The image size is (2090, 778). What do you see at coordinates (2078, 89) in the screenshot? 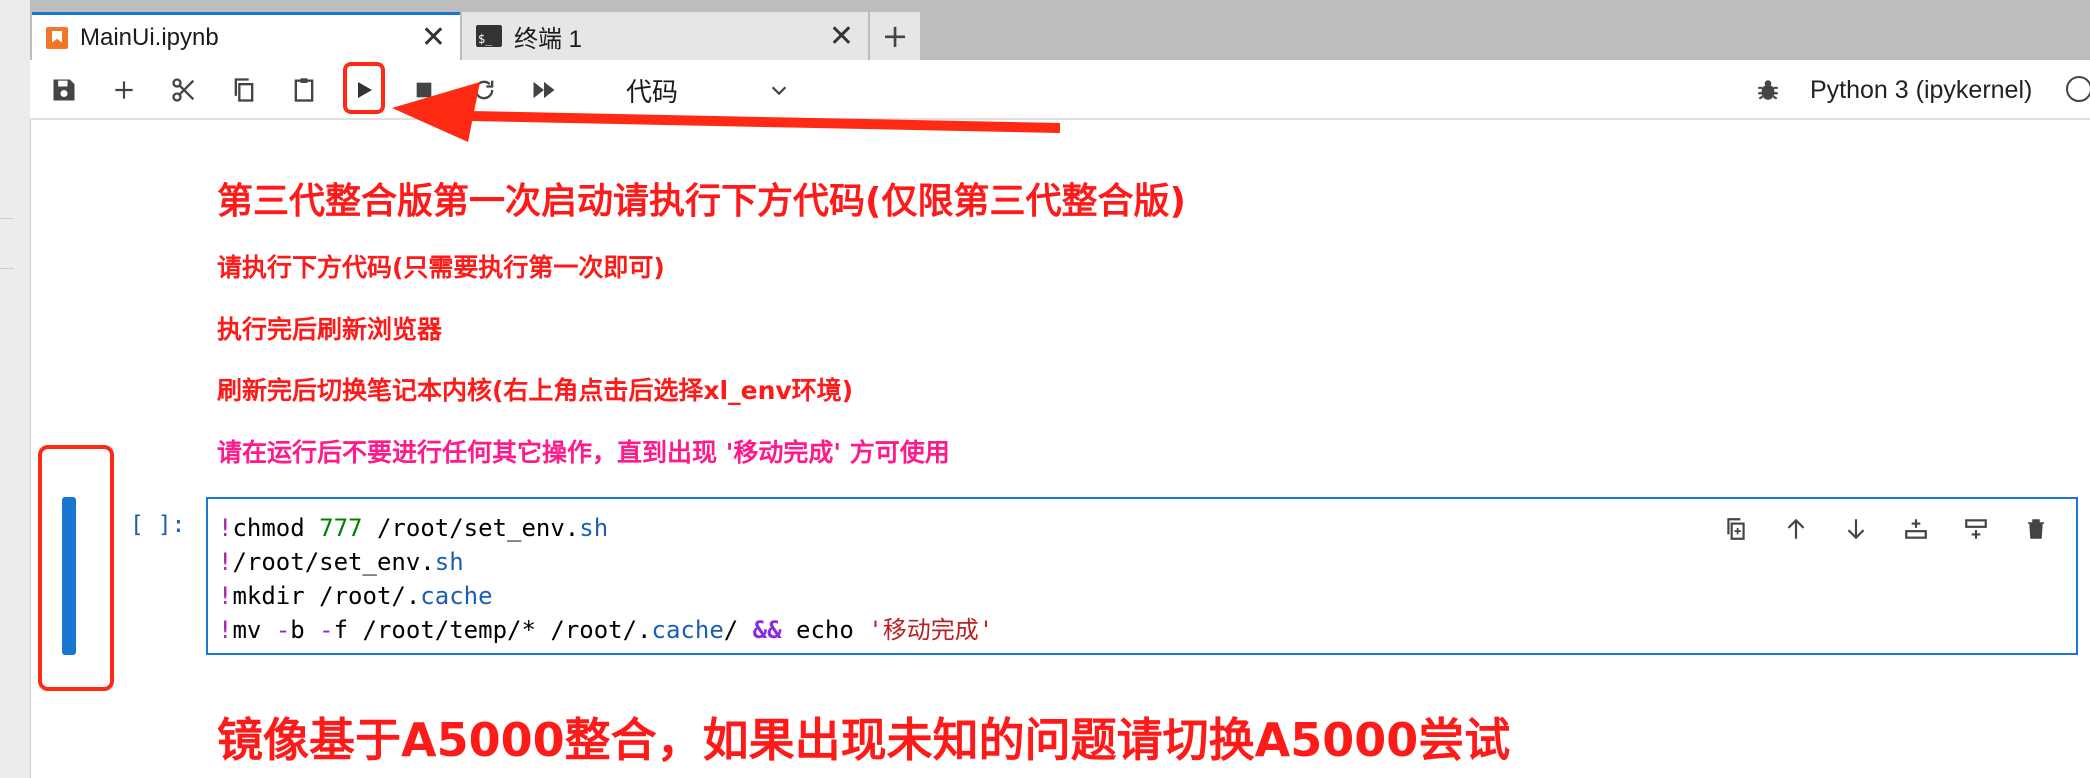
I see `kernel-status-icon` at bounding box center [2078, 89].